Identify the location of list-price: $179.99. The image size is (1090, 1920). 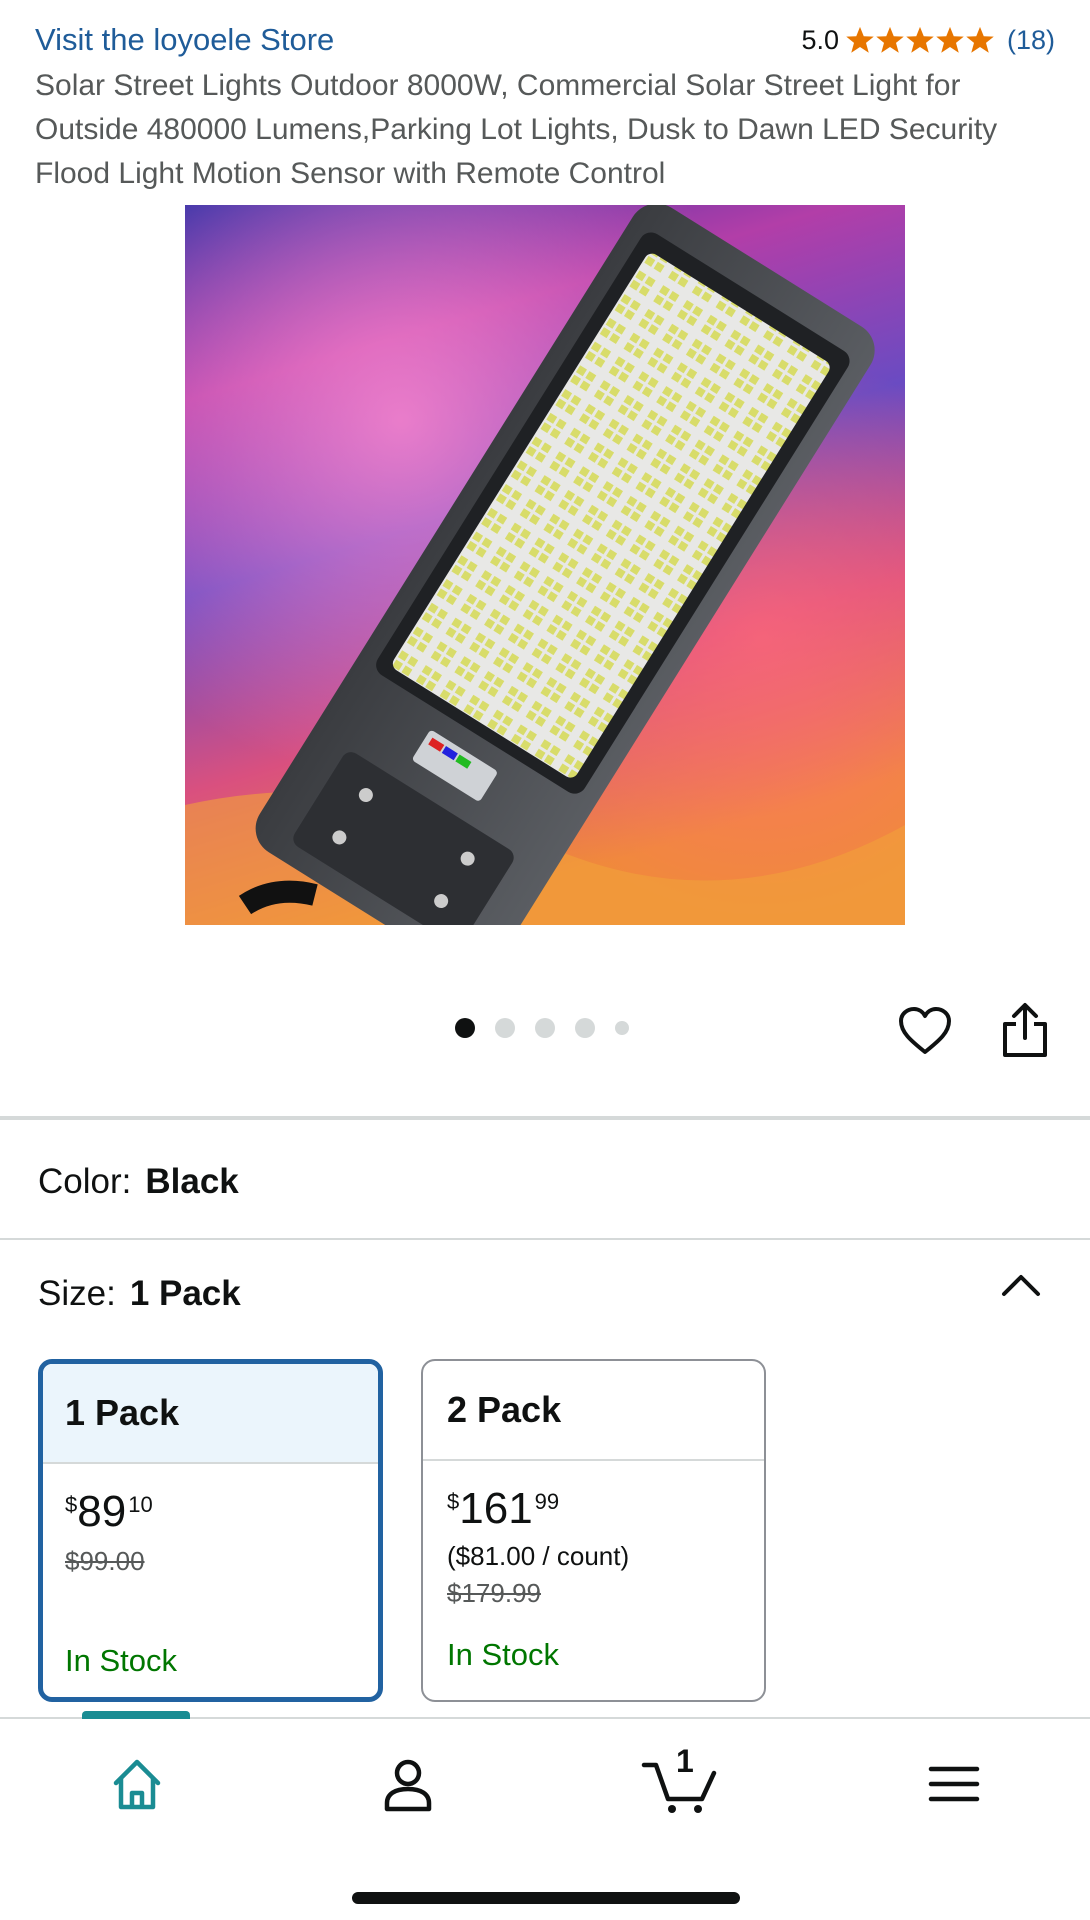
(494, 1593).